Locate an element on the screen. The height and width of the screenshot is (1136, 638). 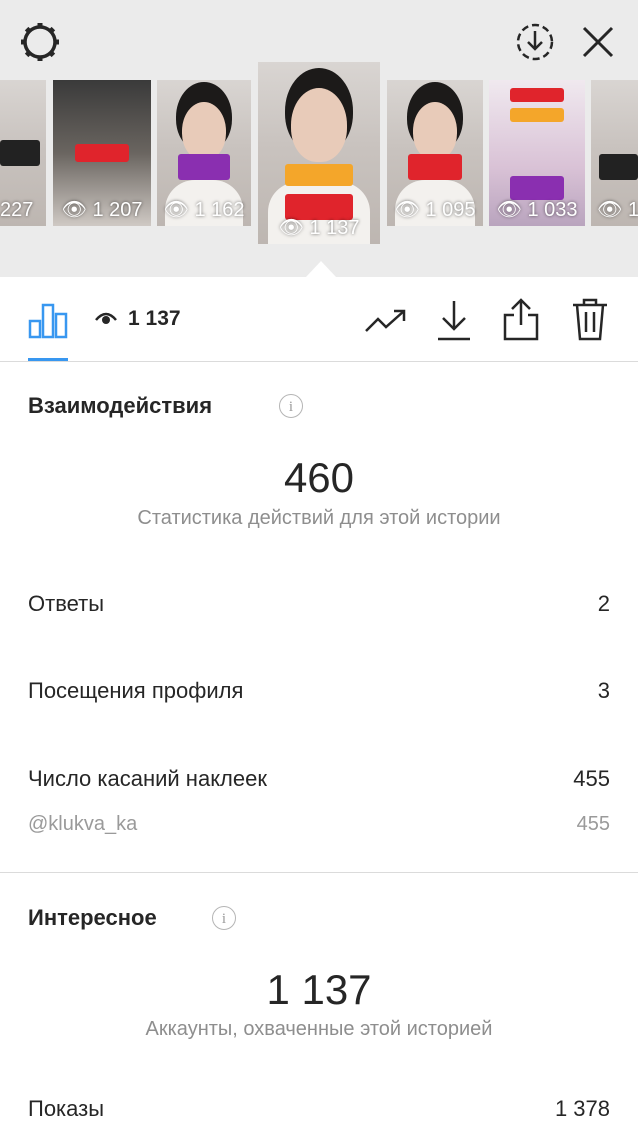
row-label-sticker-taps: Число касаний наклеек is located at coordinates (147, 778).